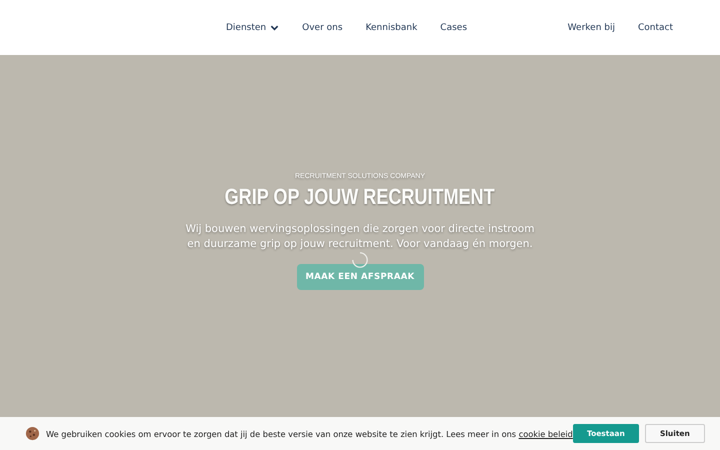 The image size is (720, 450). Describe the element at coordinates (253, 27) in the screenshot. I see `nav-link: Diensten` at that location.